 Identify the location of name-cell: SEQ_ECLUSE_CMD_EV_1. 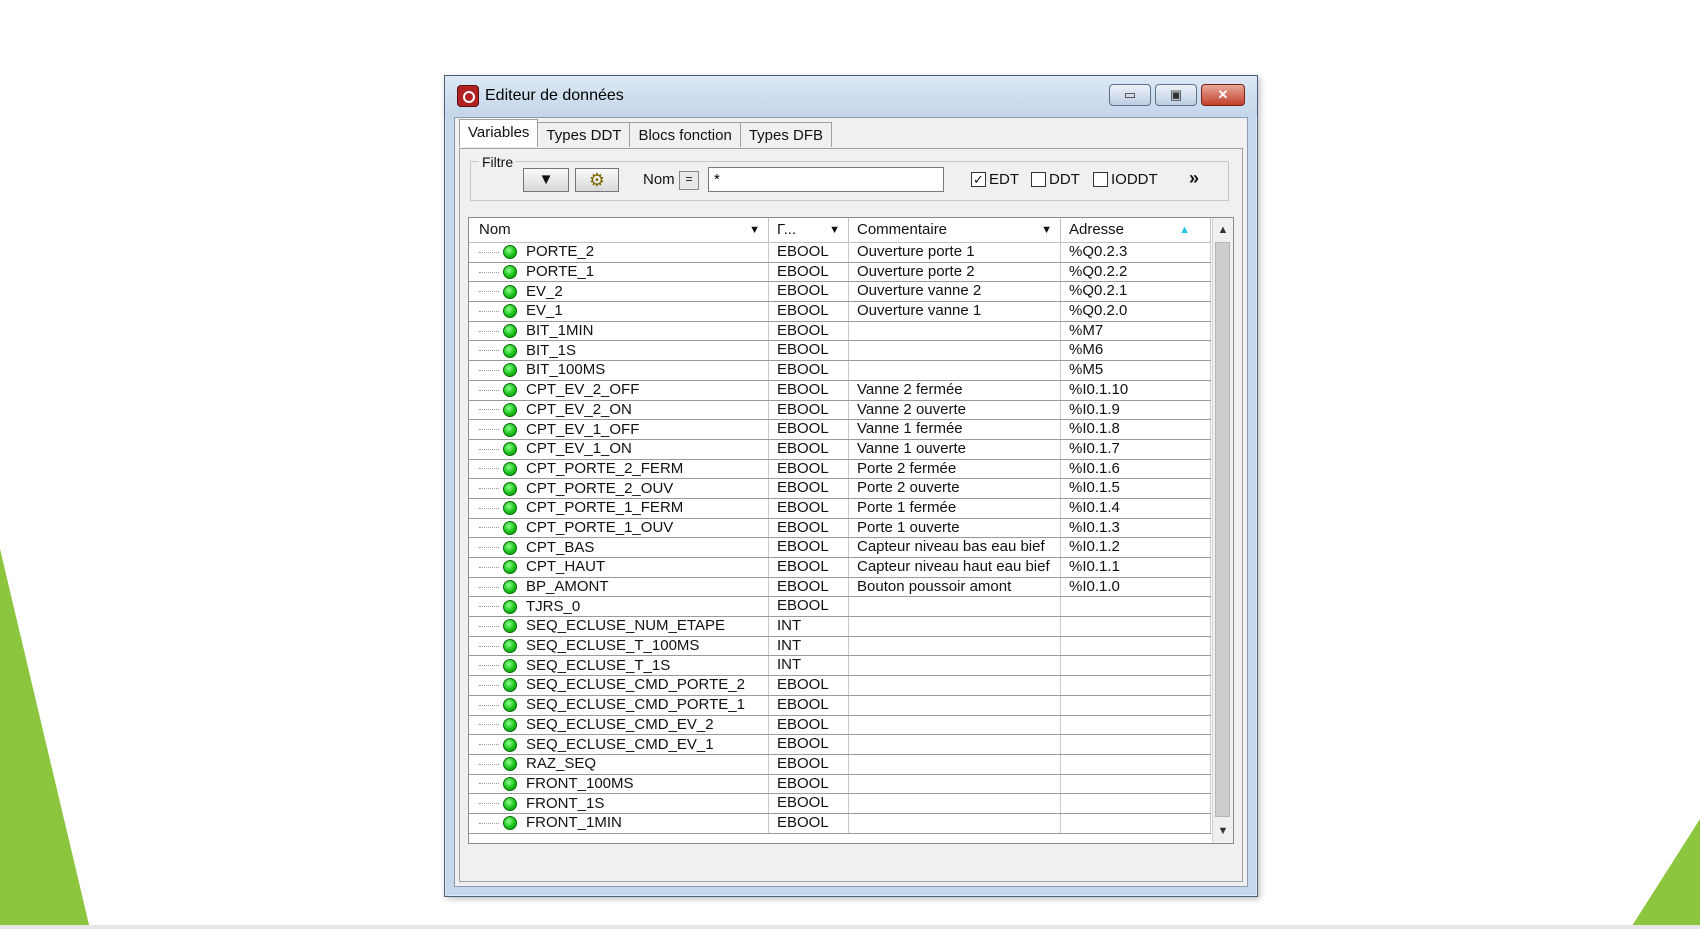
(619, 744).